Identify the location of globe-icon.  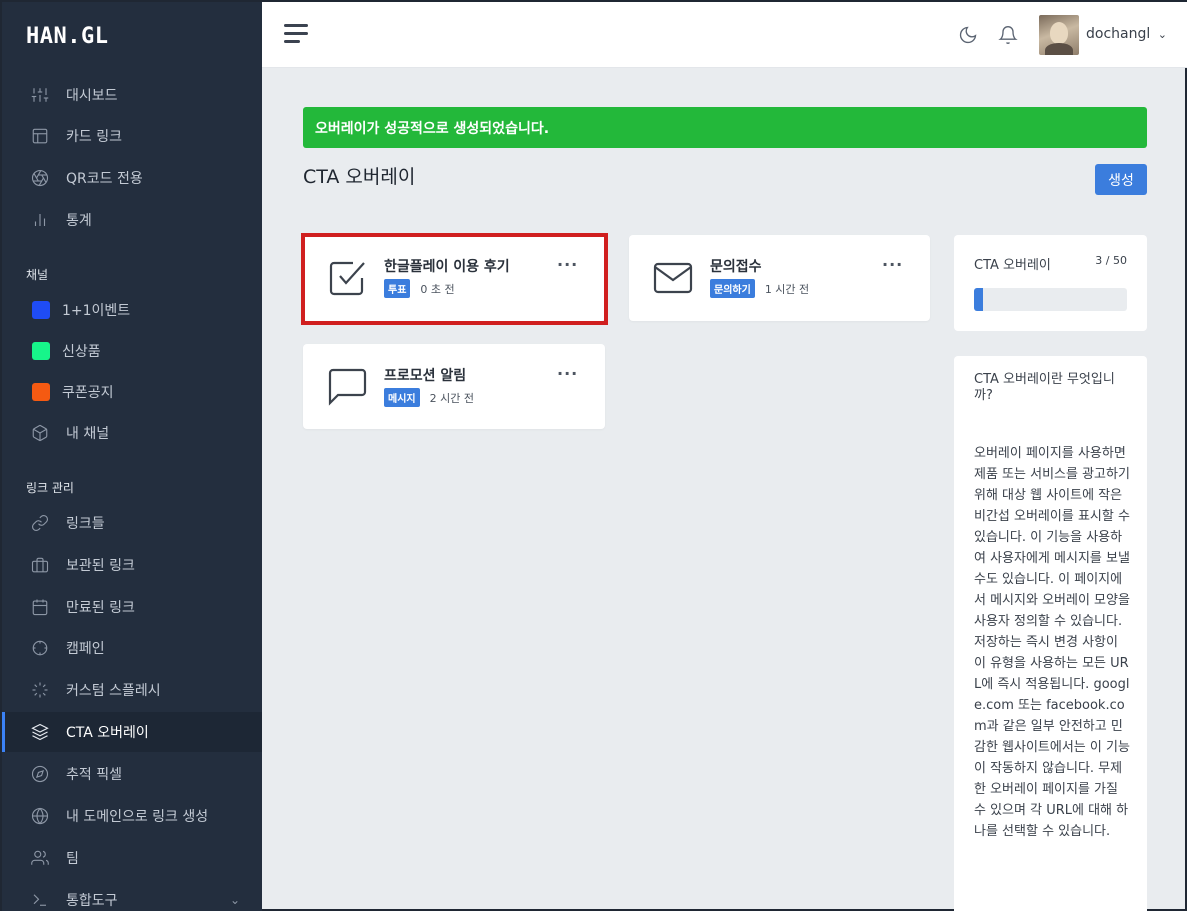
(40, 816).